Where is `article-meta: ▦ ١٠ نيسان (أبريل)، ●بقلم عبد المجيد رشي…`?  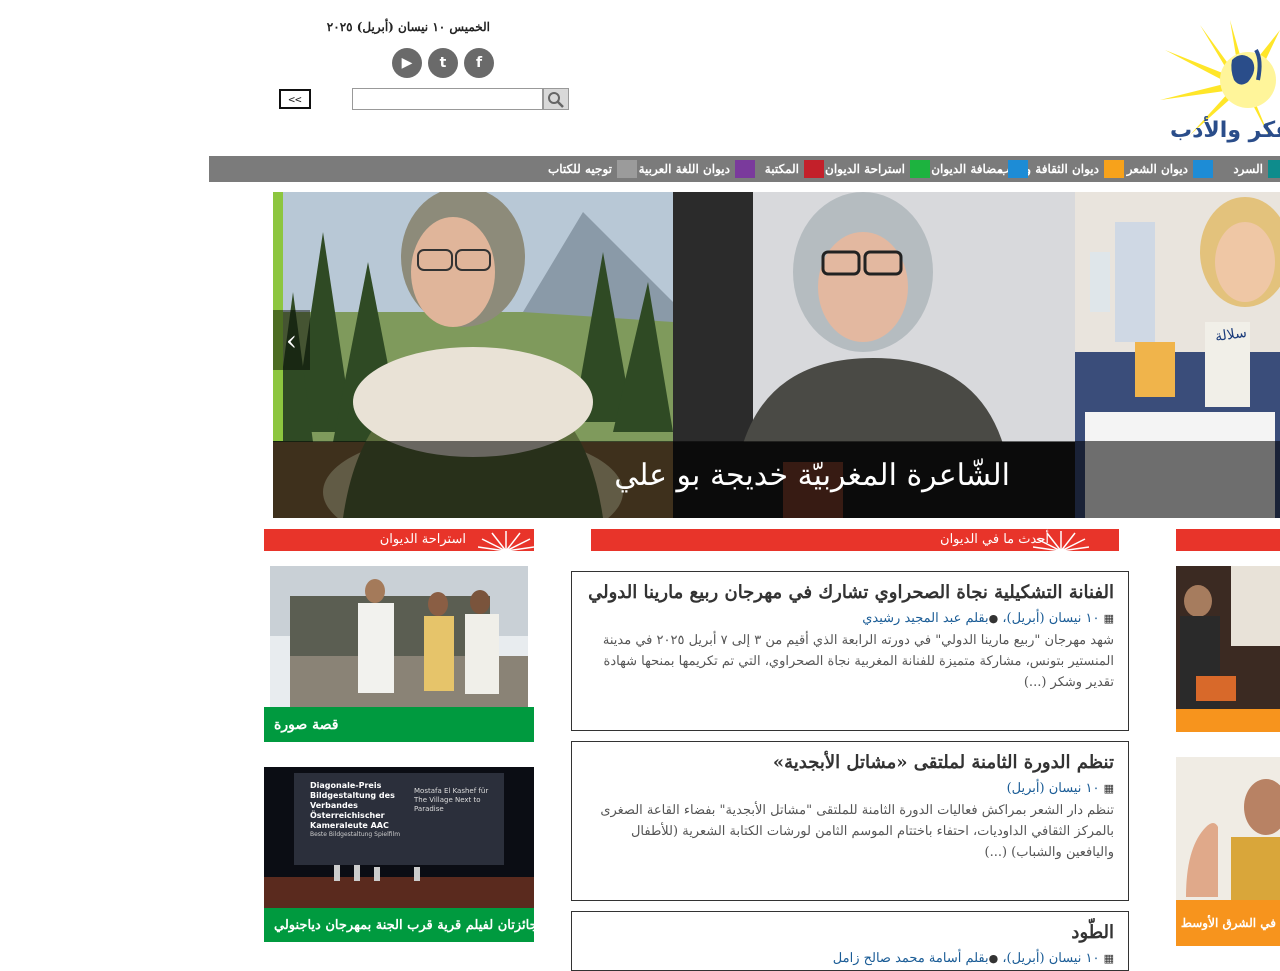
article-meta: ▦ ١٠ نيسان (أبريل)، ●بقلم عبد المجيد رشي… is located at coordinates (850, 619).